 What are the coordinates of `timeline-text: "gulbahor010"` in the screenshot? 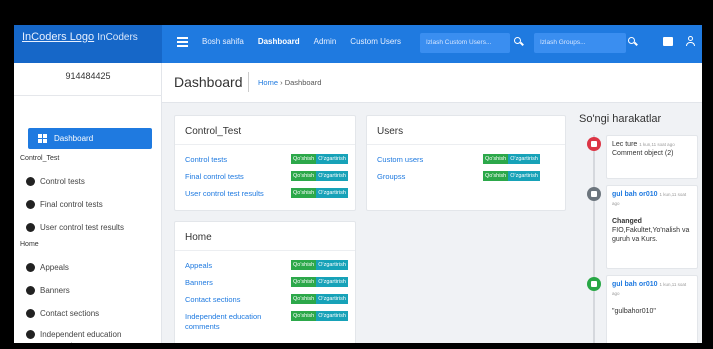 It's located at (634, 311).